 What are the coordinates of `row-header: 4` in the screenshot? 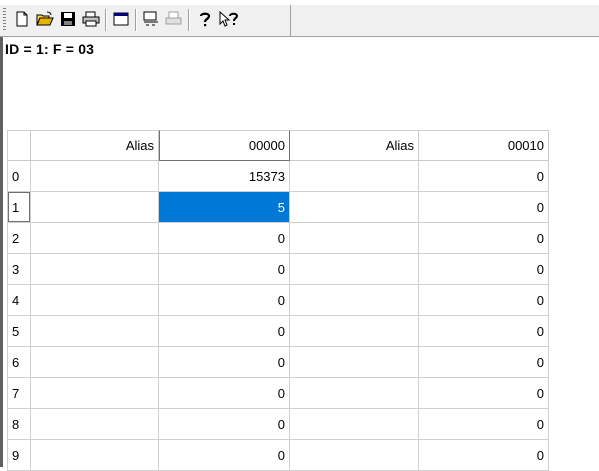 It's located at (19, 300).